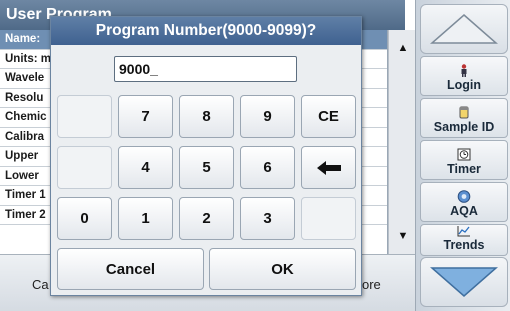 Image resolution: width=510 pixels, height=311 pixels. What do you see at coordinates (464, 70) in the screenshot?
I see `person-icon` at bounding box center [464, 70].